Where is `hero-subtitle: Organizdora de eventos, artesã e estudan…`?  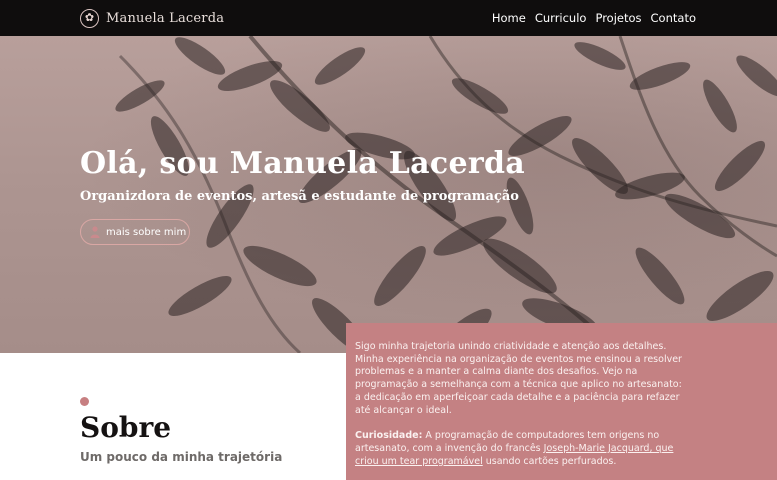 hero-subtitle: Organizdora de eventos, artesã e estudan… is located at coordinates (299, 196).